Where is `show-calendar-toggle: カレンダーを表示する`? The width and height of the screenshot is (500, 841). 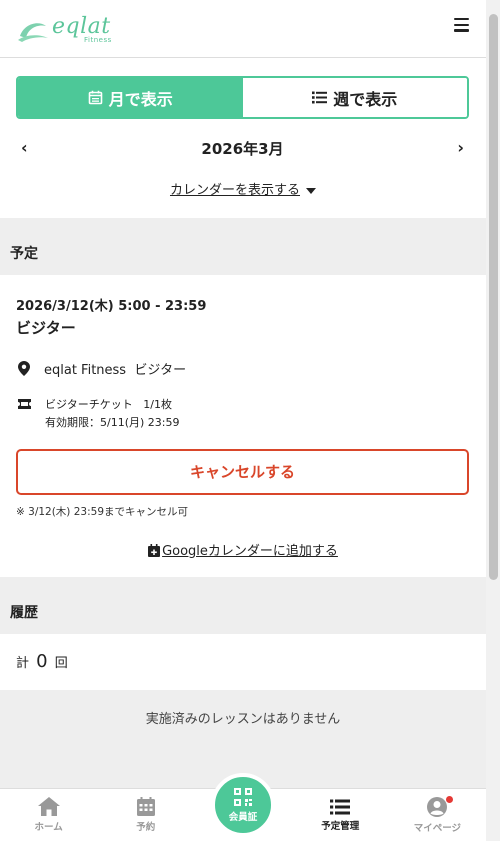
show-calendar-toggle: カレンダーを表示する is located at coordinates (243, 188).